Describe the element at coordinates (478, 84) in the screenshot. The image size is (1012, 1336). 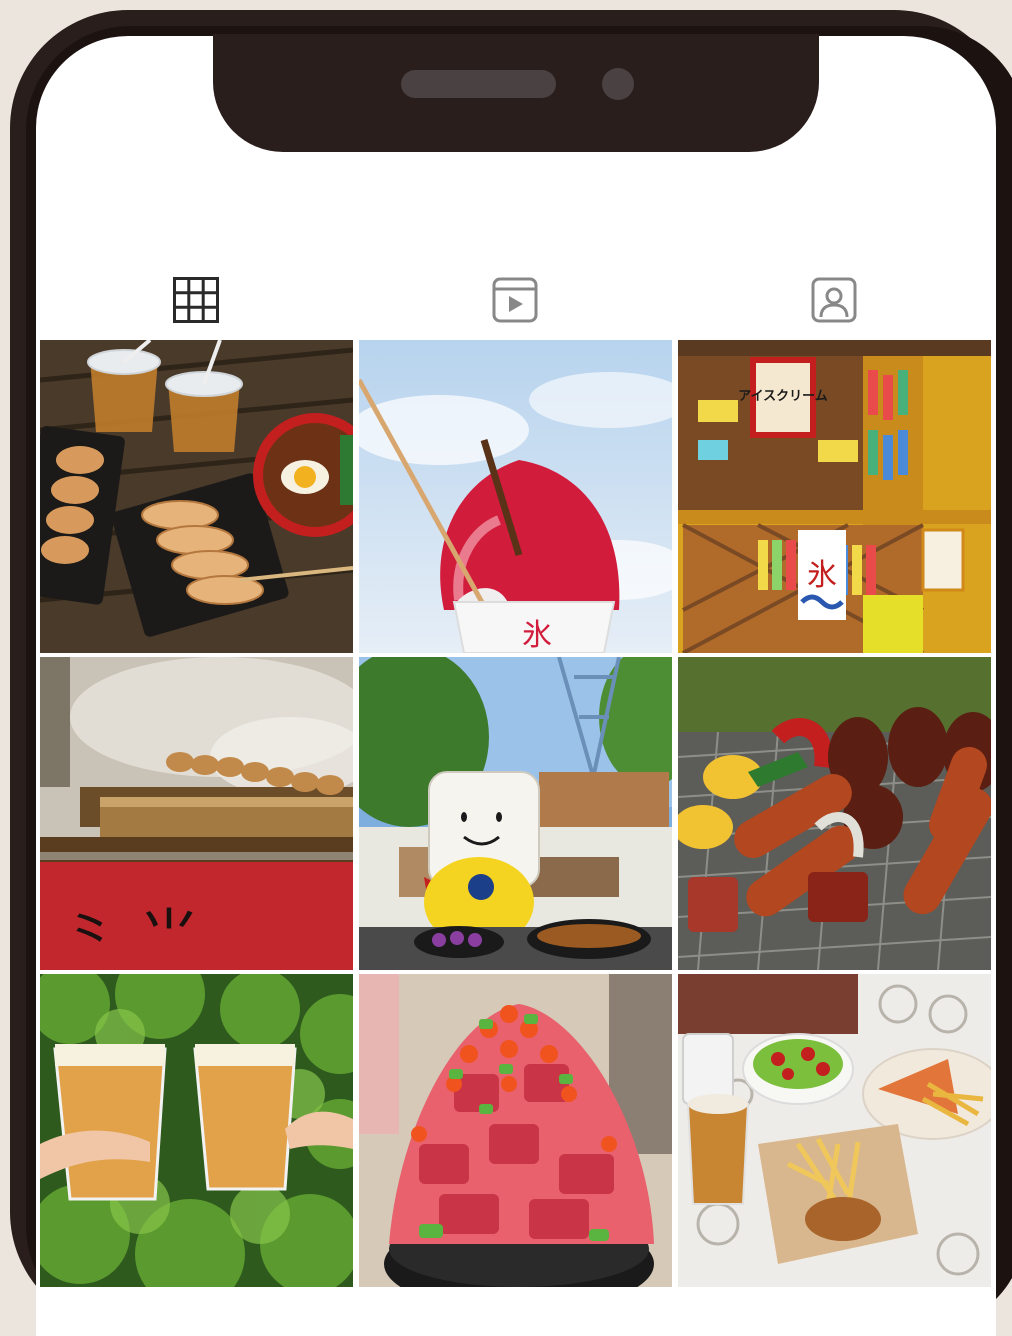
I see `speaker-grille` at that location.